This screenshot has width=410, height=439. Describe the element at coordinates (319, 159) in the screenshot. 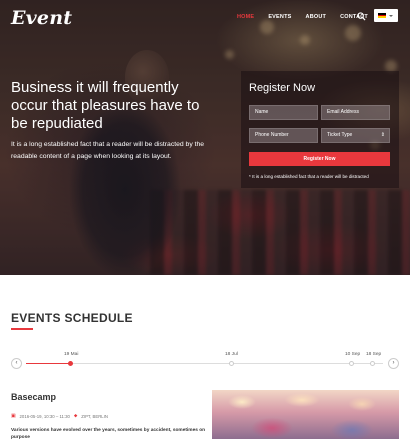

I see `register-button: Register Now` at that location.